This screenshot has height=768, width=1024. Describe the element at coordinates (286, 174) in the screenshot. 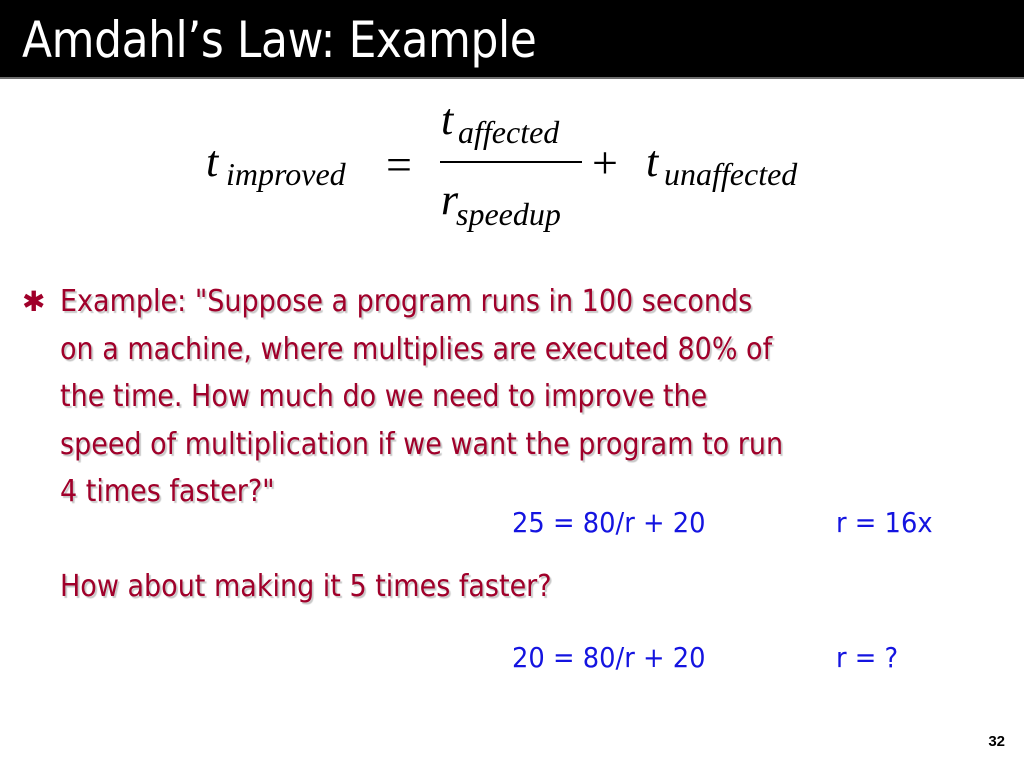

I see `formula-lhs-sub: improved` at that location.